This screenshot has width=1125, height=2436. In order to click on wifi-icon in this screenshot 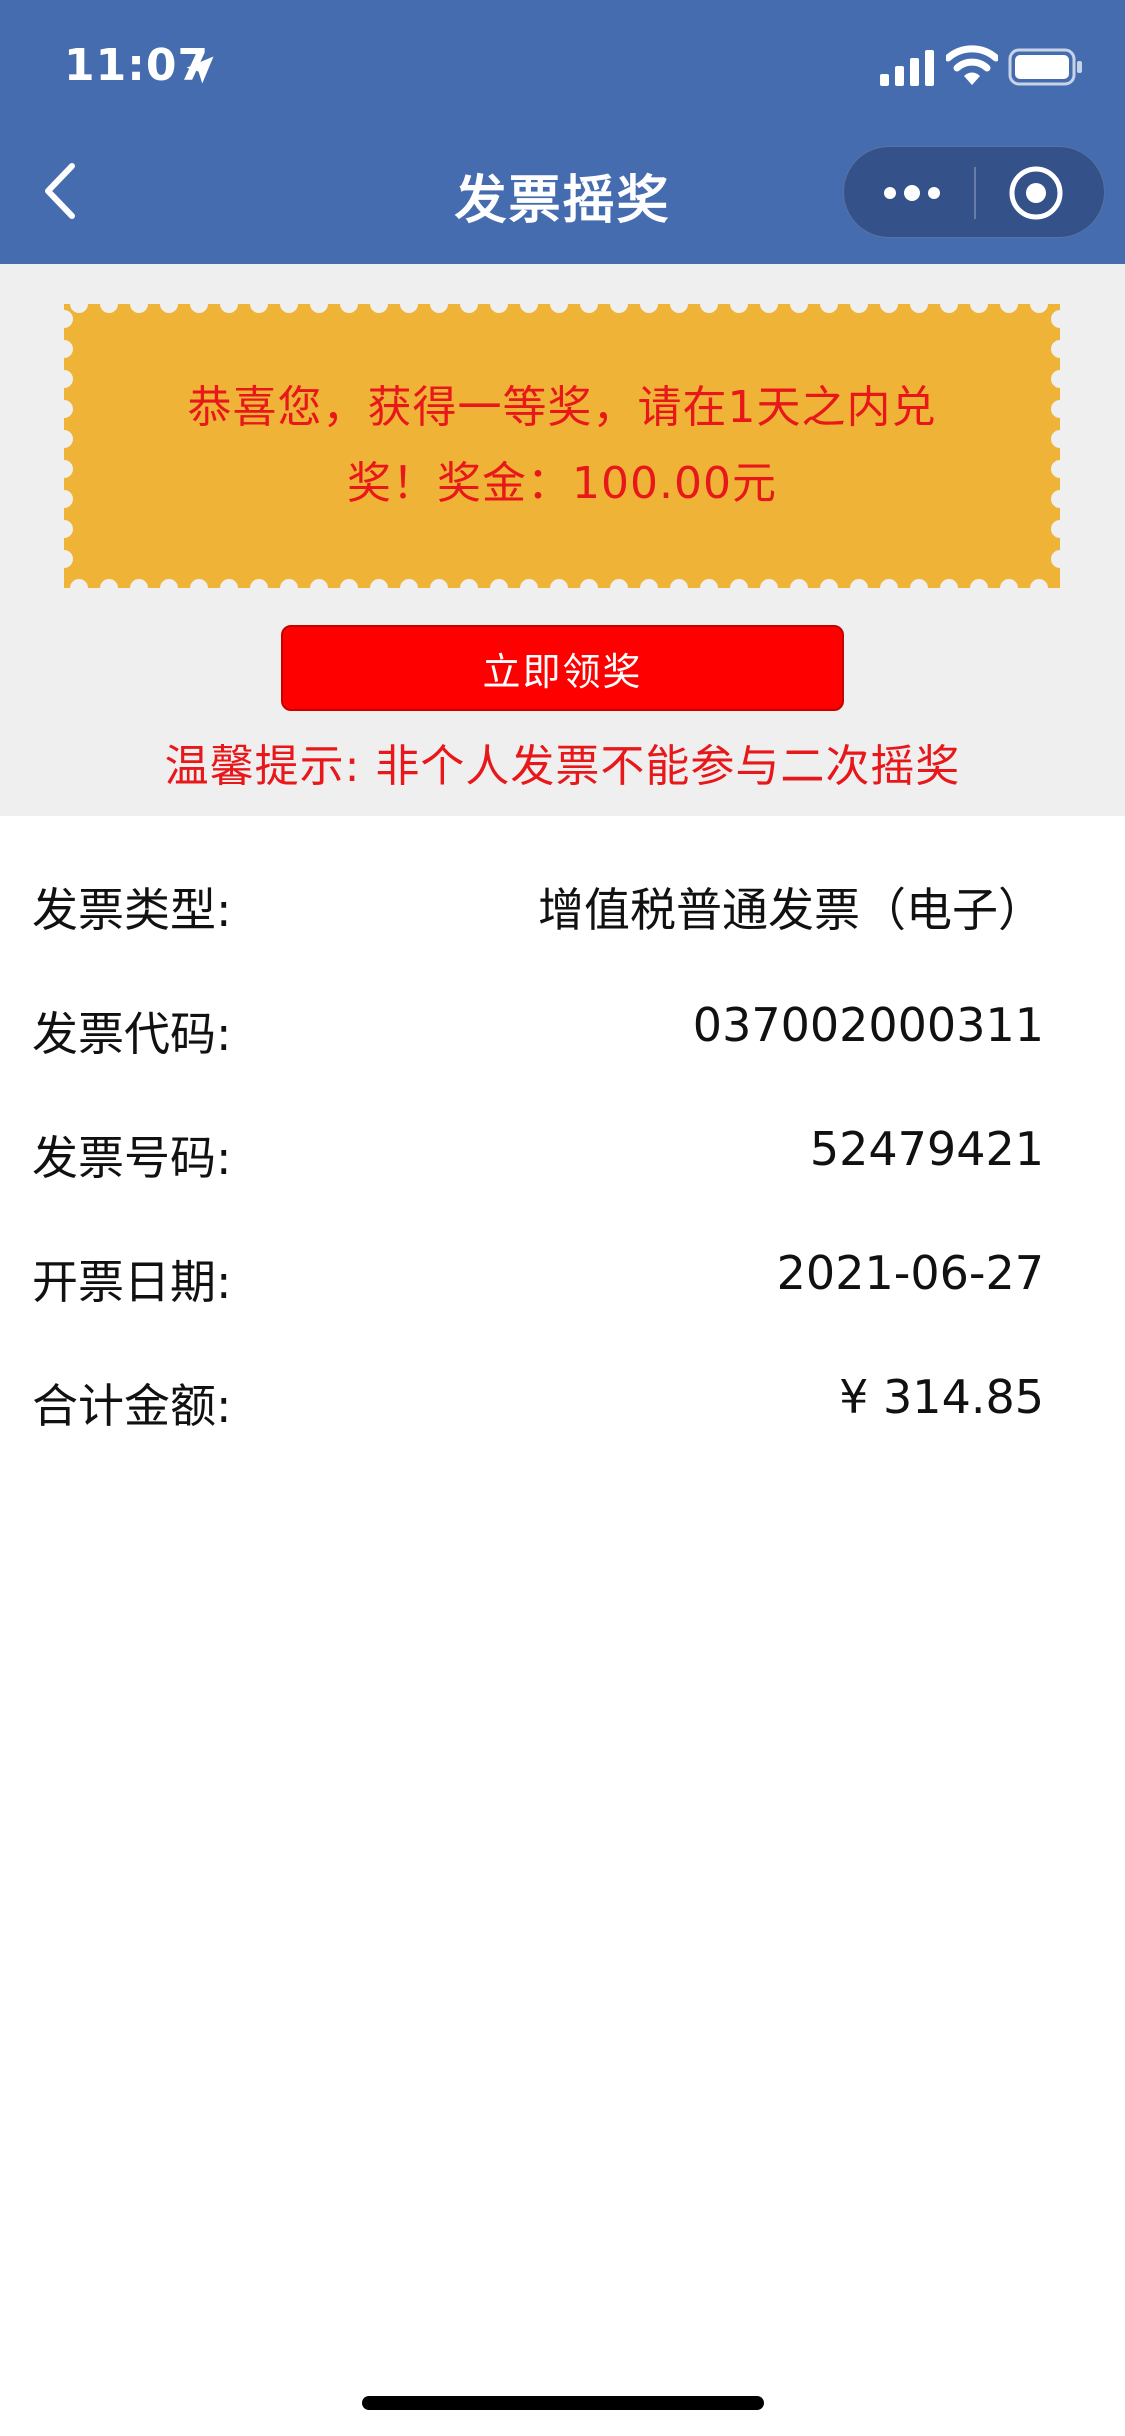, I will do `click(972, 65)`.